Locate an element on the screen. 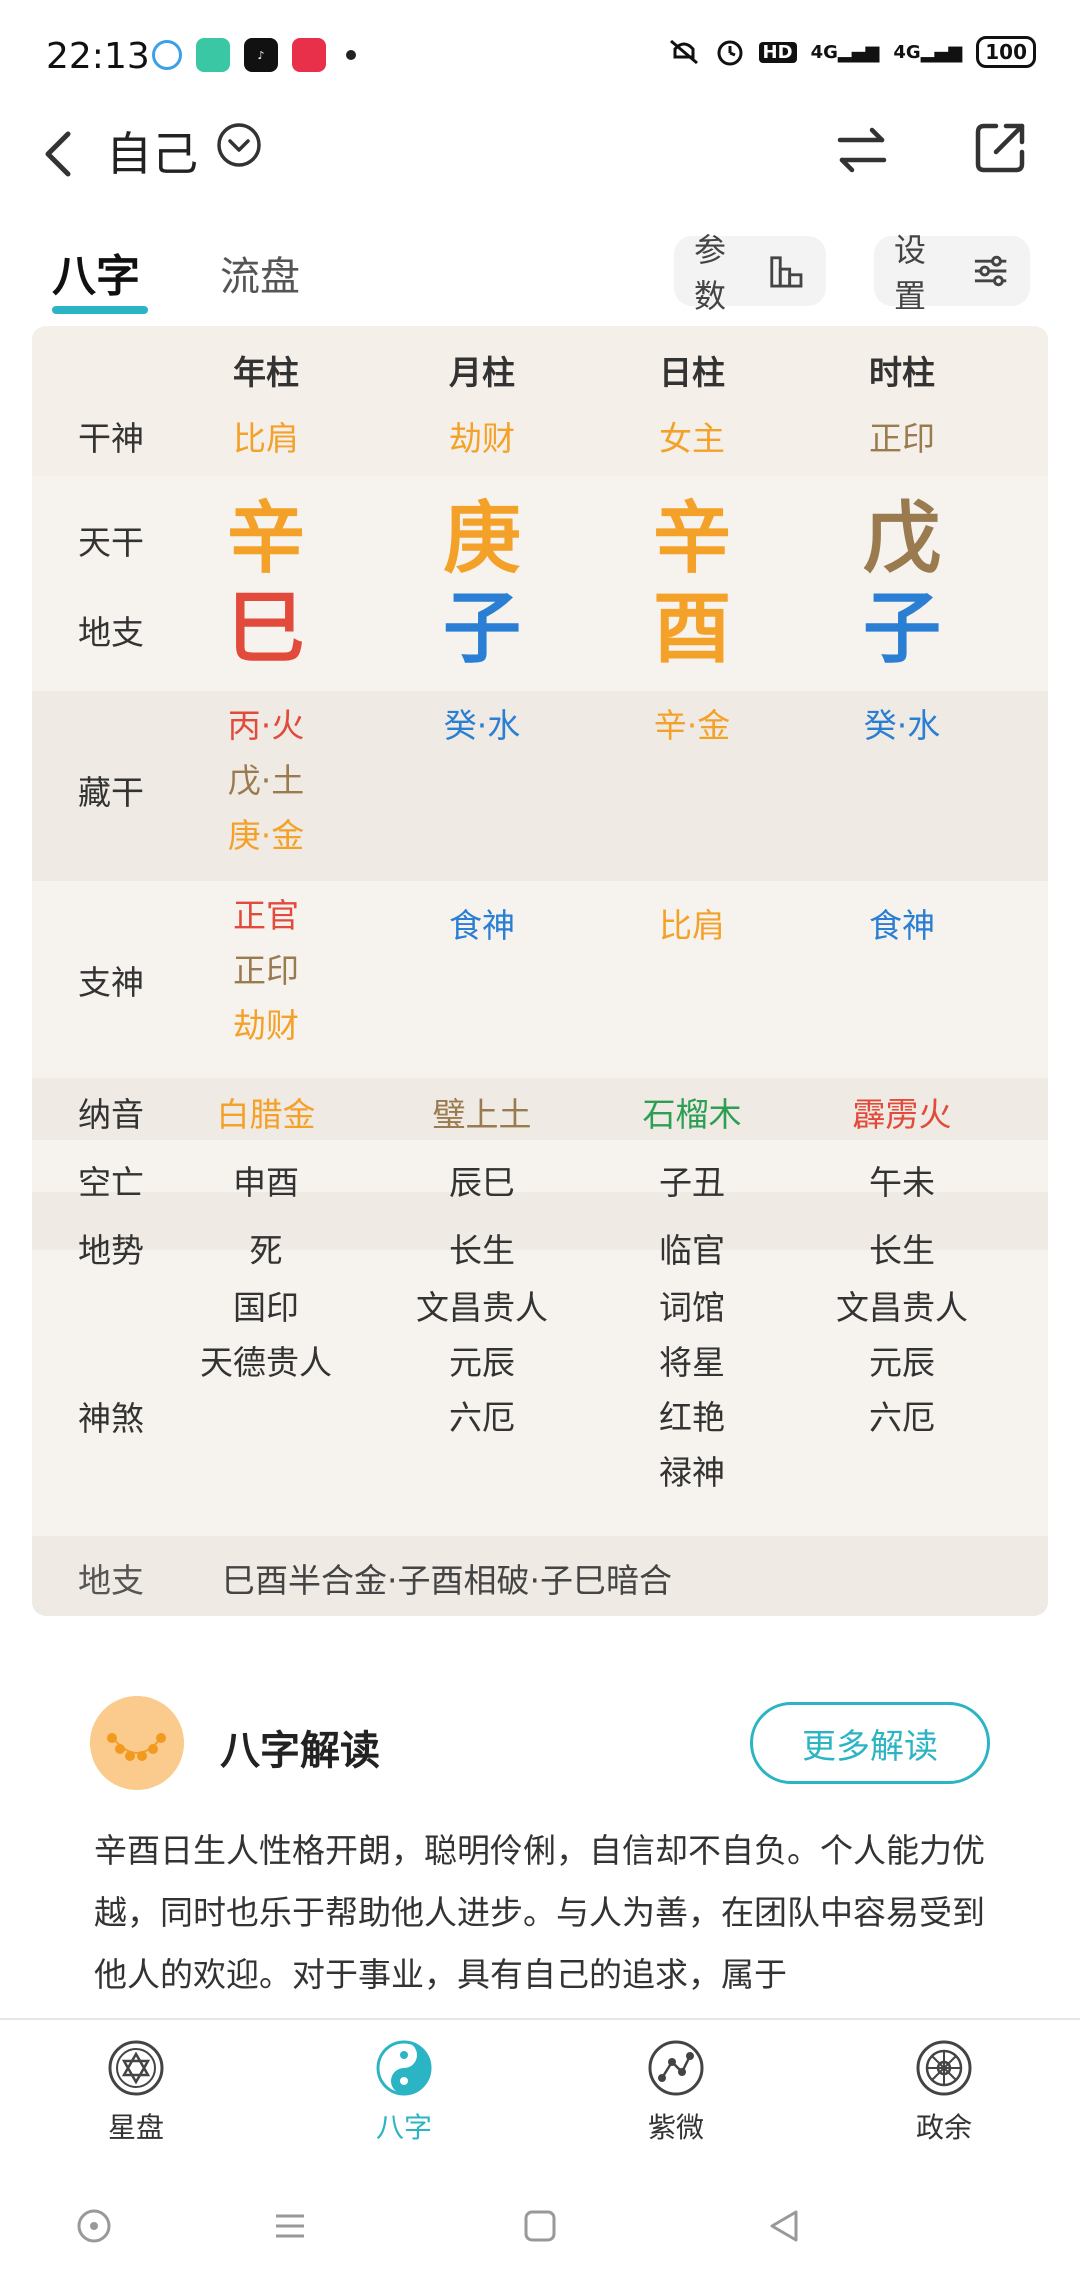 The width and height of the screenshot is (1080, 2280). status-bar: 22:13 ♪ HD 4G▂▄▆ 4G▂▄▆ 100 is located at coordinates (540, 55).